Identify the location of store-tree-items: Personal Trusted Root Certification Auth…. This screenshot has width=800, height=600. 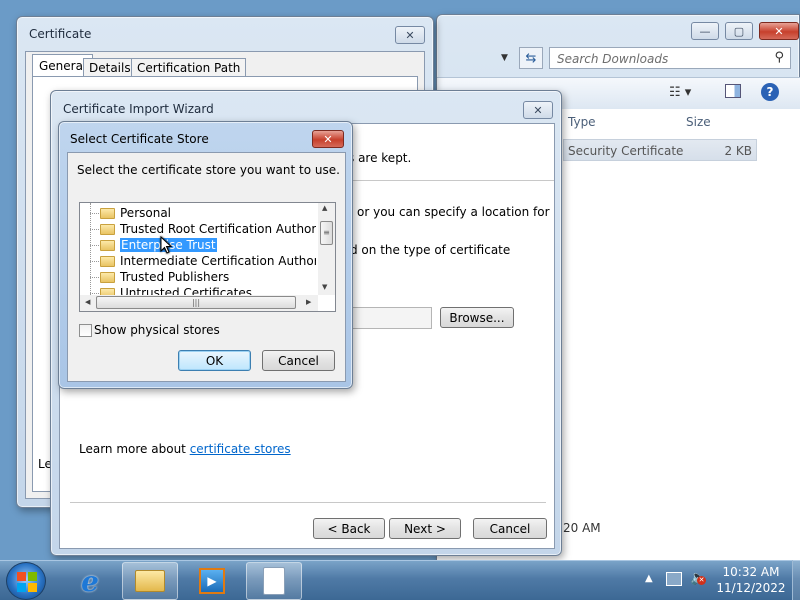
(198, 249).